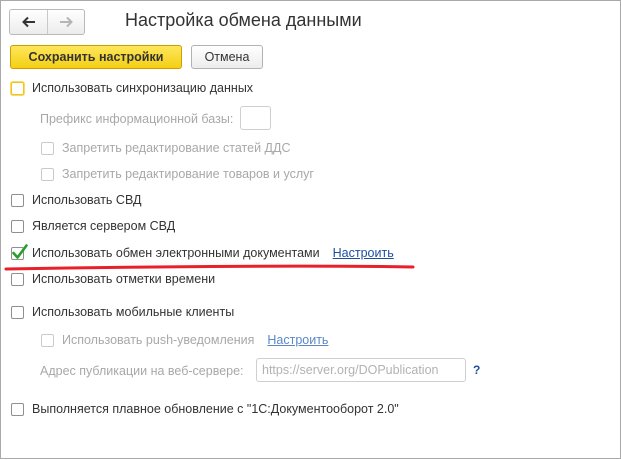  Describe the element at coordinates (176, 148) in the screenshot. I see `forbid-dds-label: Запретить редактирование статей ДДС` at that location.